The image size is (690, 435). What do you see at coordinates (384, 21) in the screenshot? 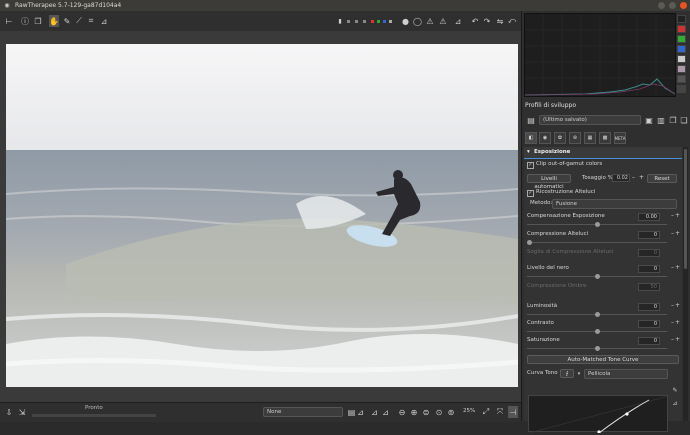
I see `preview-blue-icon` at bounding box center [384, 21].